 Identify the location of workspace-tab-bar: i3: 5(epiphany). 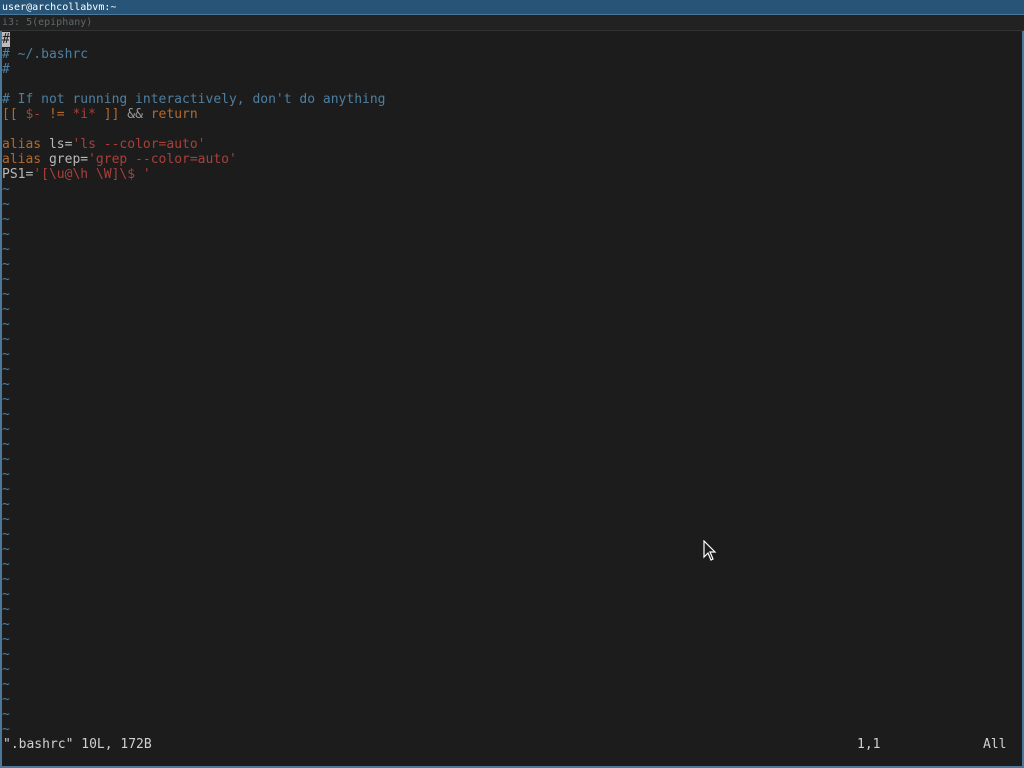
(512, 23).